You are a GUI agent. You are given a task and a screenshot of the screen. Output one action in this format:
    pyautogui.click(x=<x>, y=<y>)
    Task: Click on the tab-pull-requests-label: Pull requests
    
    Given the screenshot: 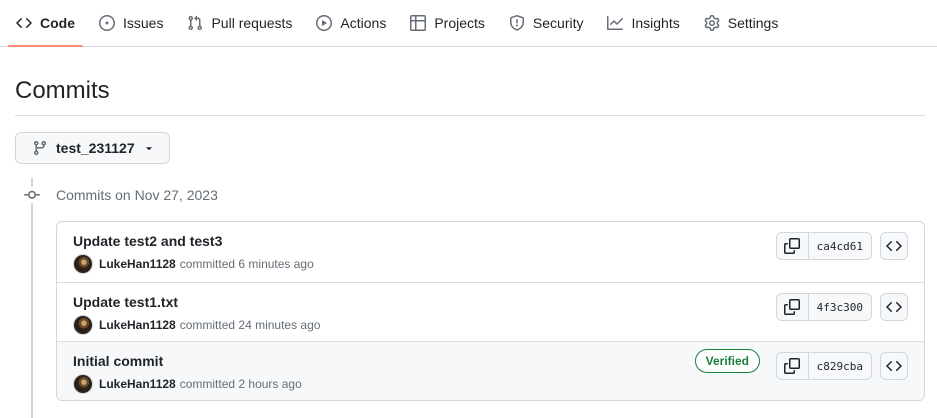 What is the action you would take?
    pyautogui.click(x=252, y=23)
    